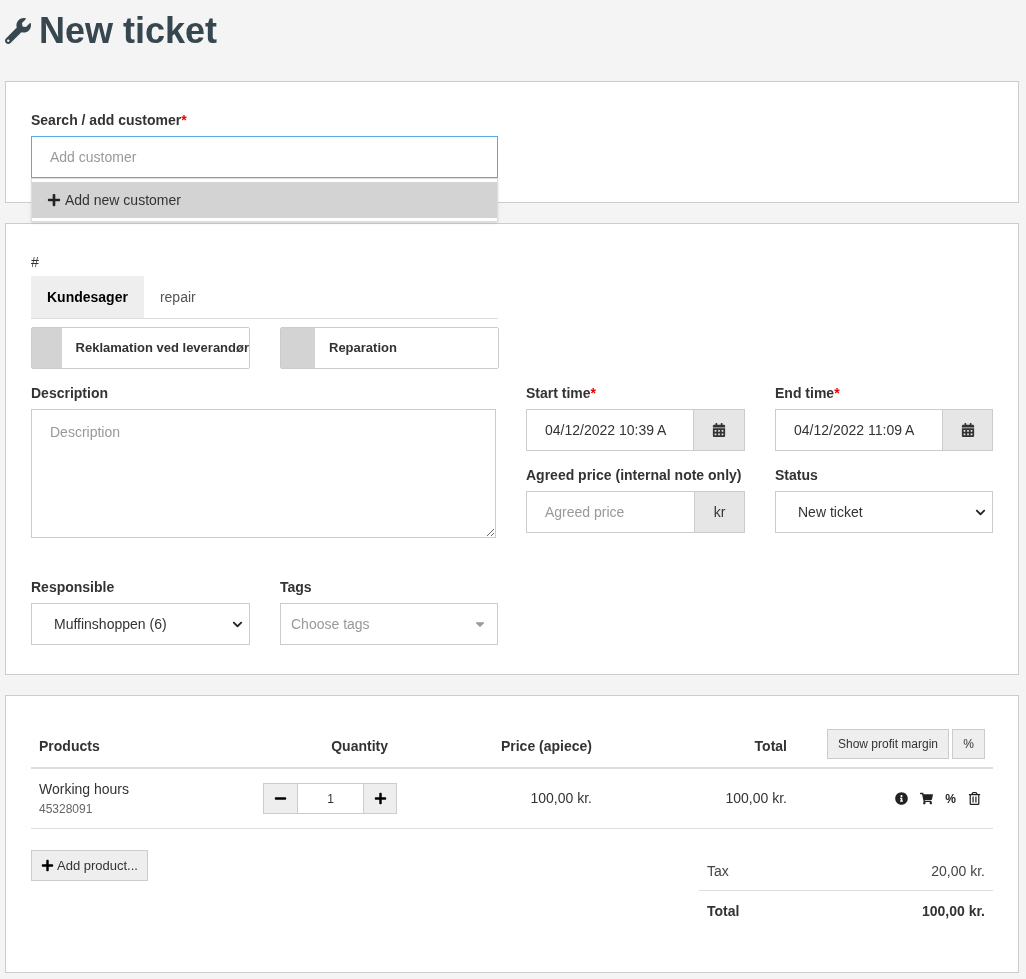 This screenshot has height=979, width=1026. What do you see at coordinates (720, 512) in the screenshot?
I see `currency-addon: kr` at bounding box center [720, 512].